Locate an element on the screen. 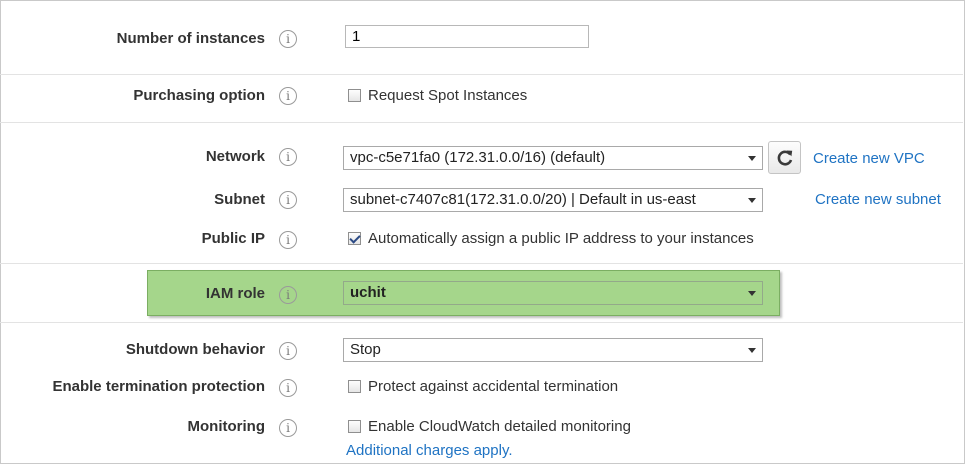  shutdown-select: Stop is located at coordinates (553, 350).